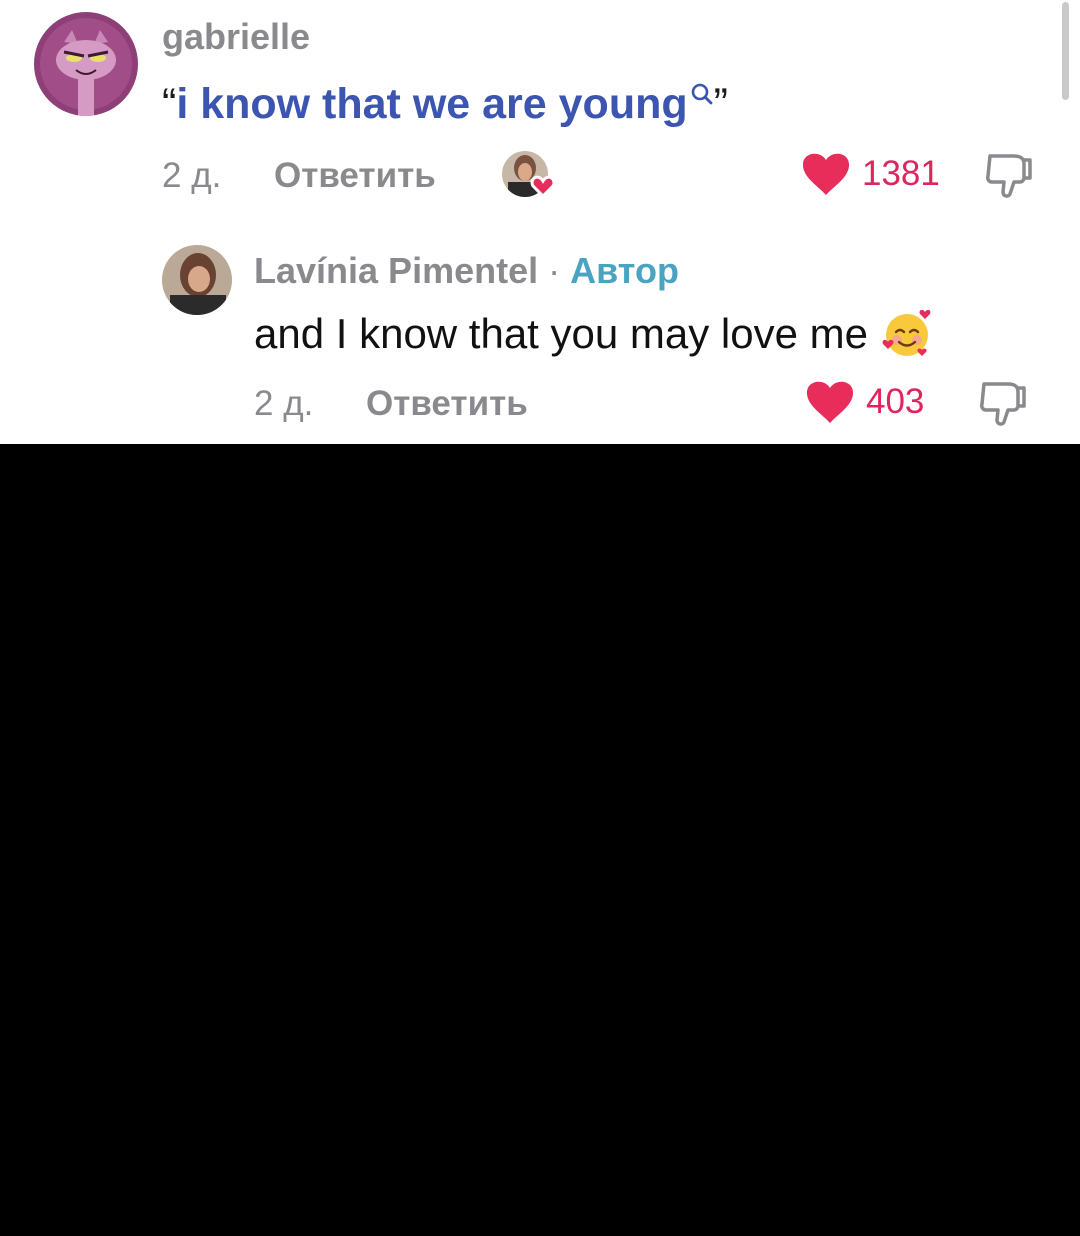 The image size is (1080, 1236). I want to click on search-query-link: i know that we are young, so click(431, 104).